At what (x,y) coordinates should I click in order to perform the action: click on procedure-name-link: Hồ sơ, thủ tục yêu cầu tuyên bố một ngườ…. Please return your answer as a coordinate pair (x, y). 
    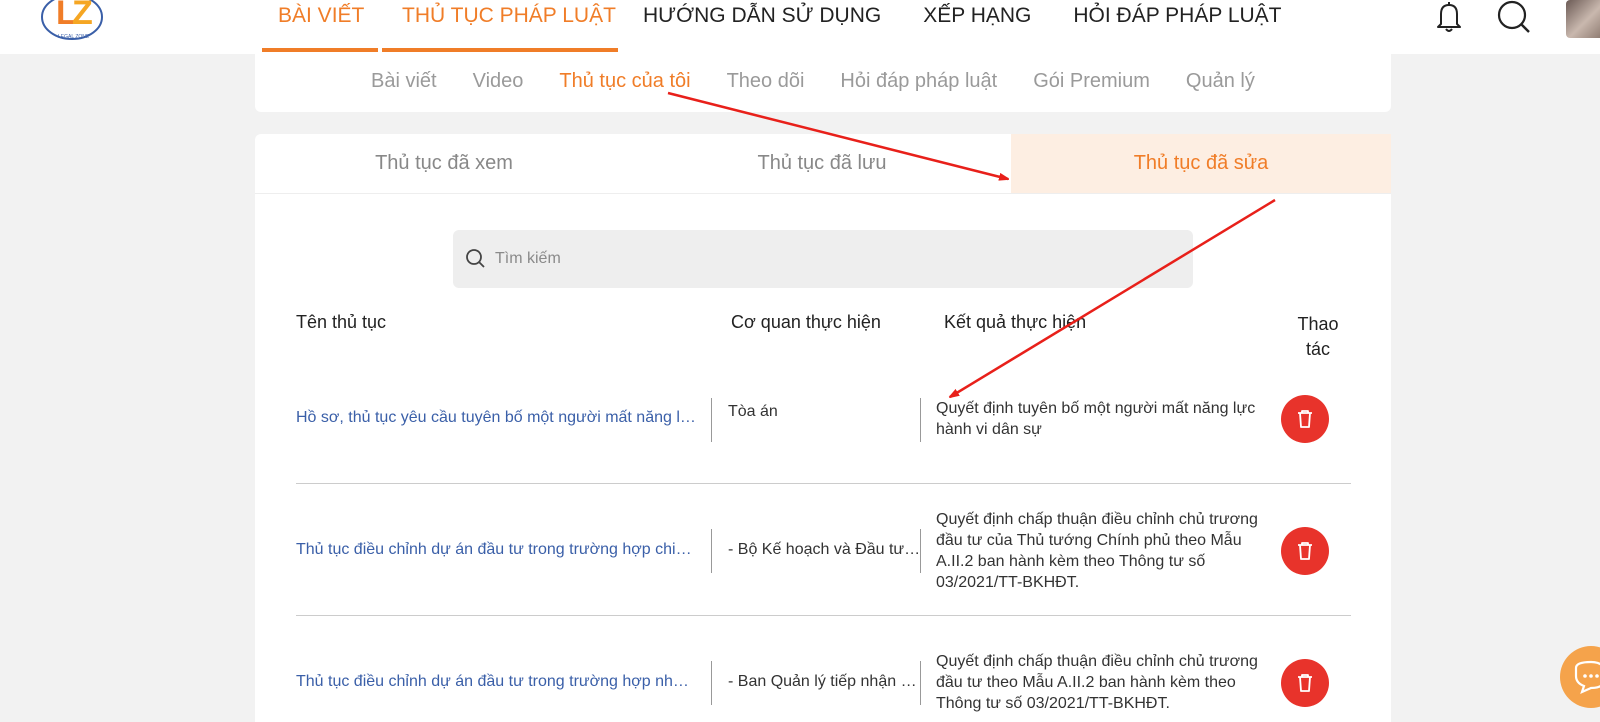
    Looking at the image, I should click on (496, 418).